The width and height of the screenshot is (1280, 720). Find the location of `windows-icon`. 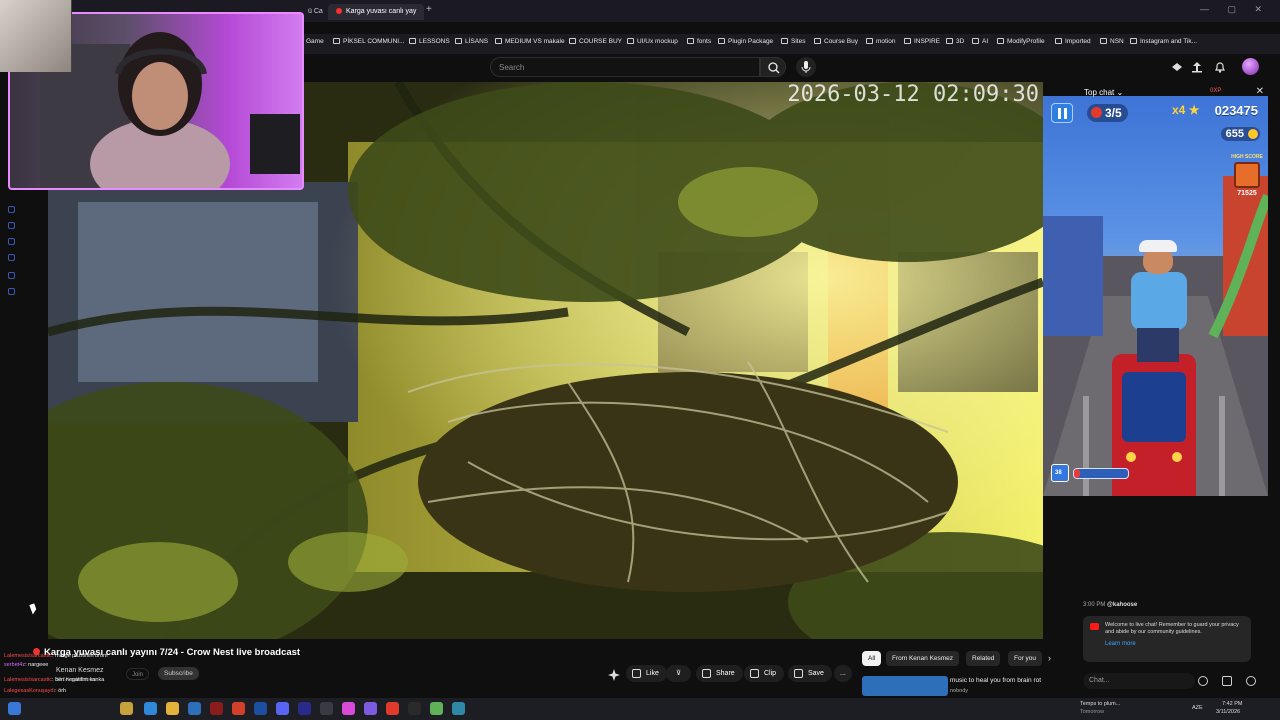

windows-icon is located at coordinates (14, 708).